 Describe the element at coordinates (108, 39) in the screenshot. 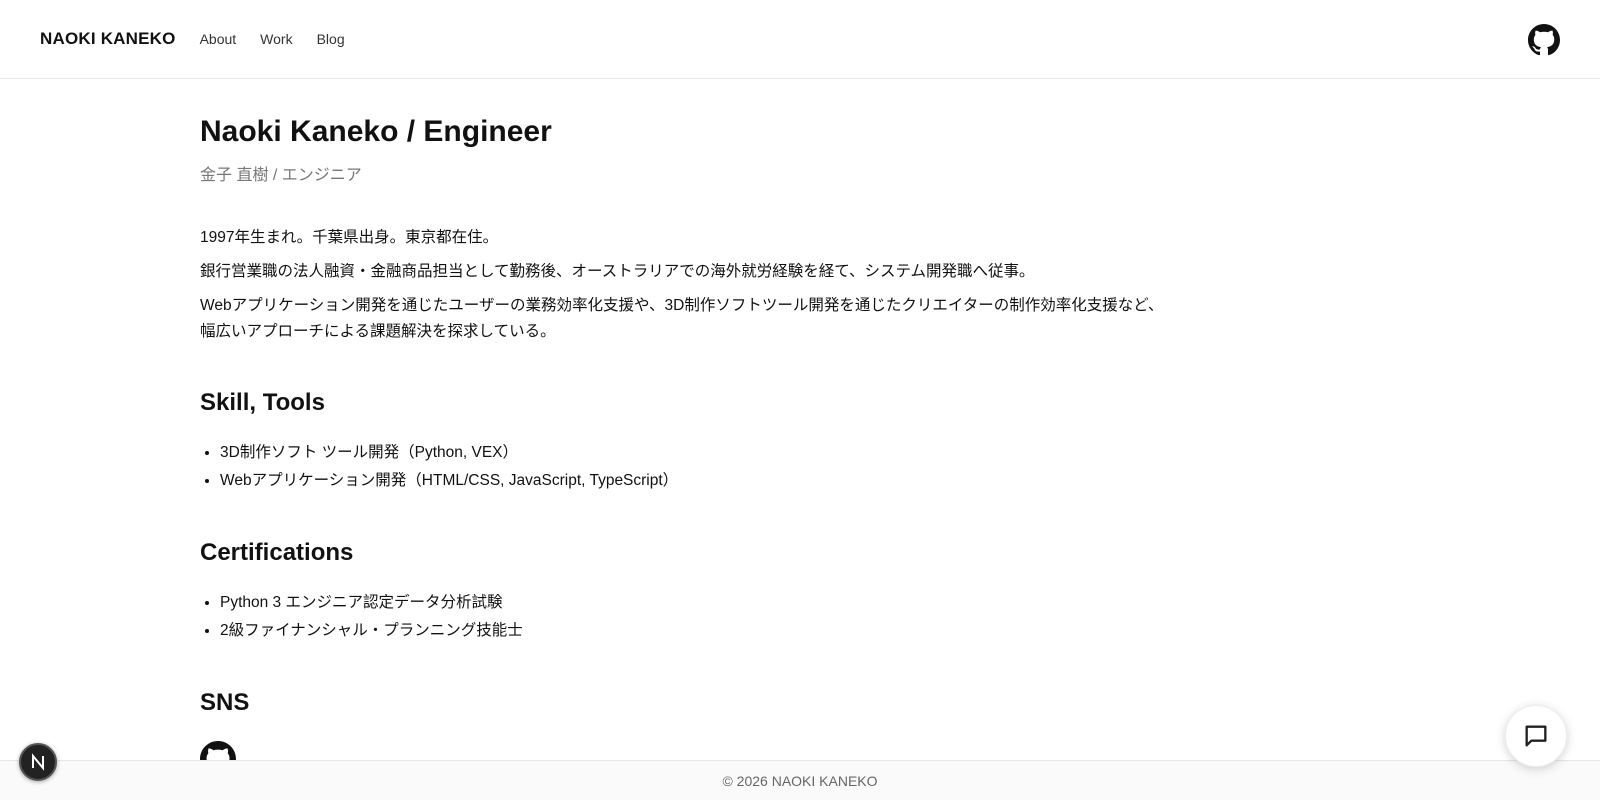

I see `site-brand: NAOKI KANEKO` at that location.